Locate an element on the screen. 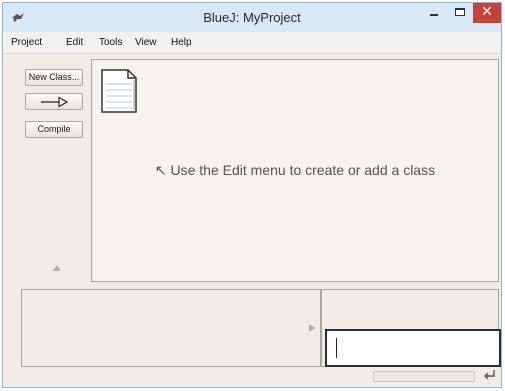 The height and width of the screenshot is (391, 505). menu-view: View is located at coordinates (146, 42).